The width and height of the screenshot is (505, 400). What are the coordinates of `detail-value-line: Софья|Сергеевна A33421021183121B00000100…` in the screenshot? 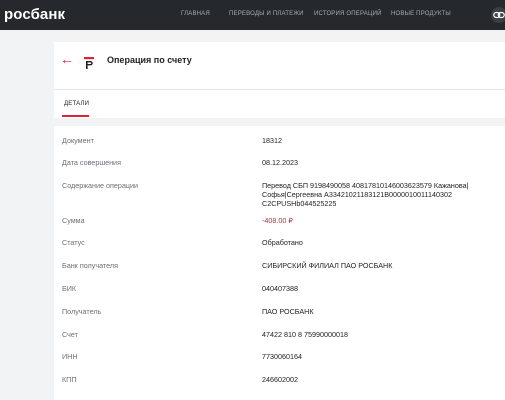 It's located at (357, 194).